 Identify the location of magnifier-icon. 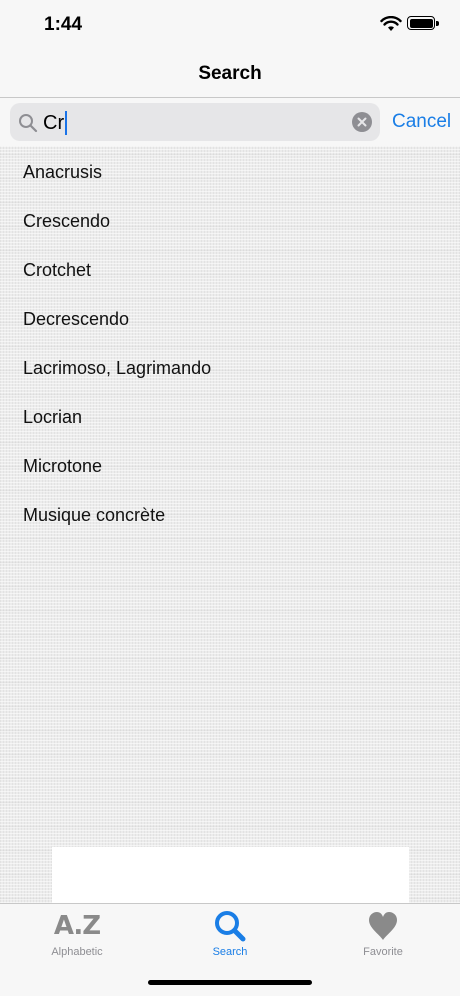
(28, 123).